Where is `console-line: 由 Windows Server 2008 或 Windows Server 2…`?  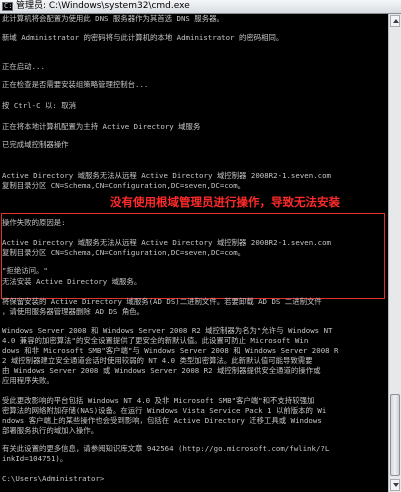
console-line: 由 Windows Server 2008 或 Windows Server 2… is located at coordinates (161, 370).